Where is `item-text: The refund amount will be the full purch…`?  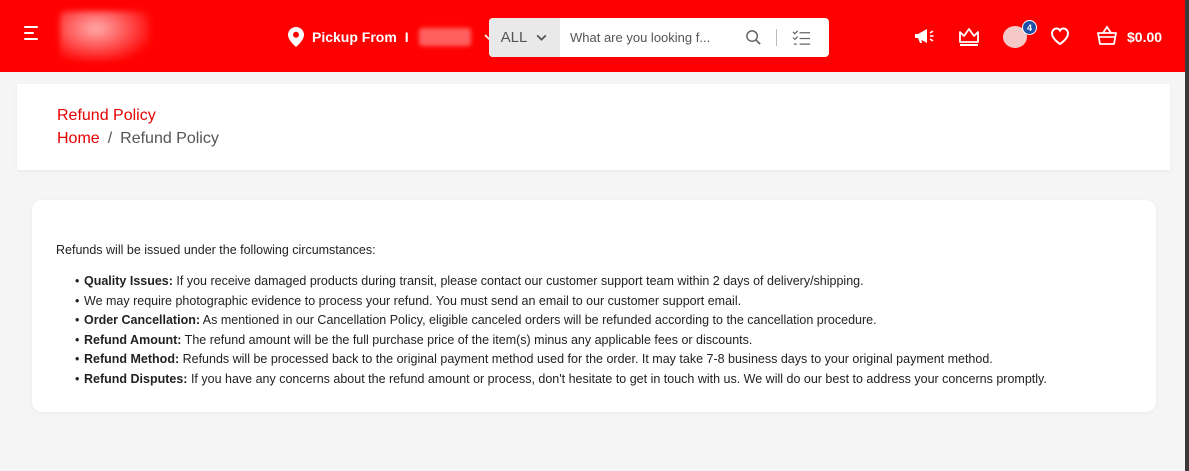 item-text: The refund amount will be the full purch… is located at coordinates (467, 339).